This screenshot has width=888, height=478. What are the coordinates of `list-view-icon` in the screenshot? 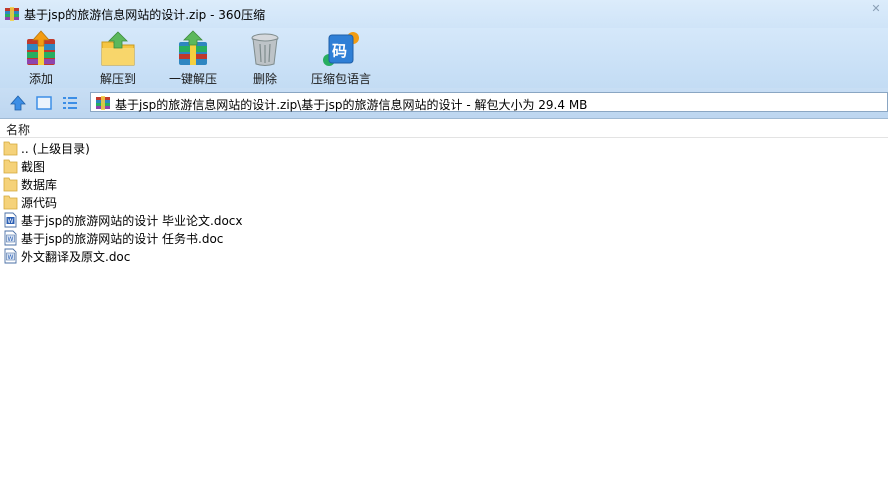 It's located at (70, 103).